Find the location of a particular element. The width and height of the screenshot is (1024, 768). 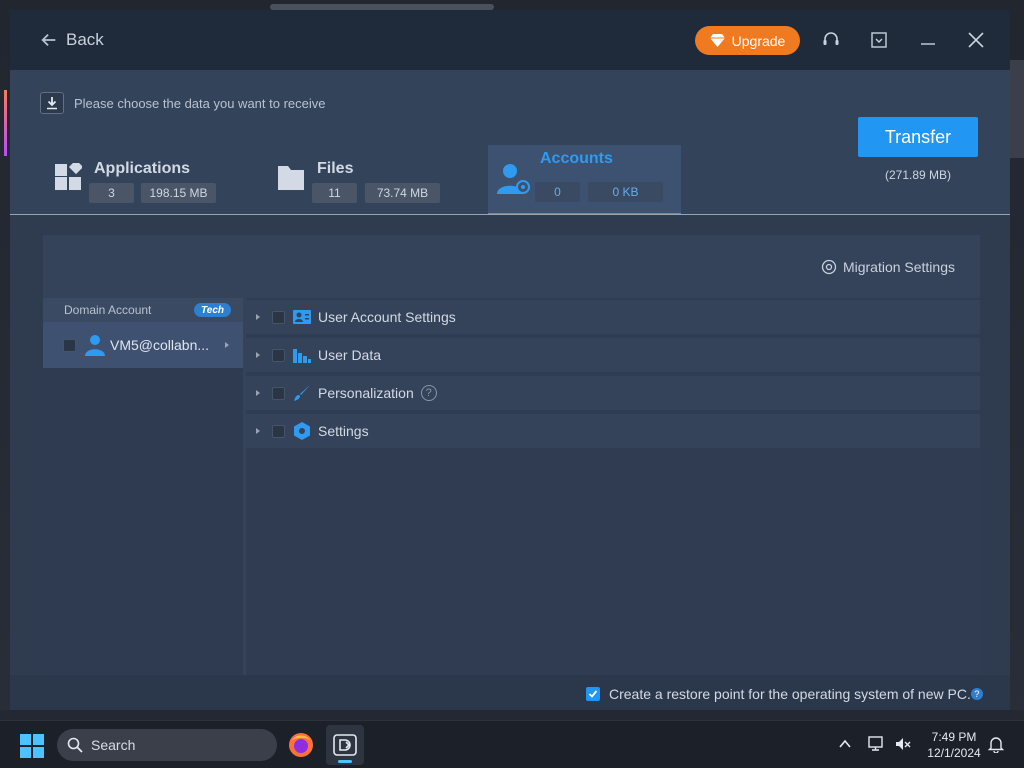

total-transfer-size: (271.89 MB) is located at coordinates (918, 175).